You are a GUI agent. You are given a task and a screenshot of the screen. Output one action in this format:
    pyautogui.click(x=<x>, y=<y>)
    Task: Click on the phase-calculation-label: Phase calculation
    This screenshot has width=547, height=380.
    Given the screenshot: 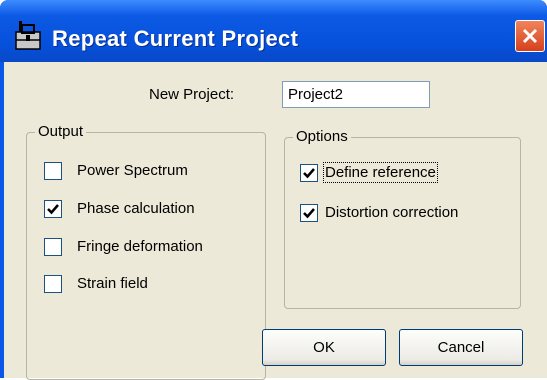 What is the action you would take?
    pyautogui.click(x=136, y=208)
    